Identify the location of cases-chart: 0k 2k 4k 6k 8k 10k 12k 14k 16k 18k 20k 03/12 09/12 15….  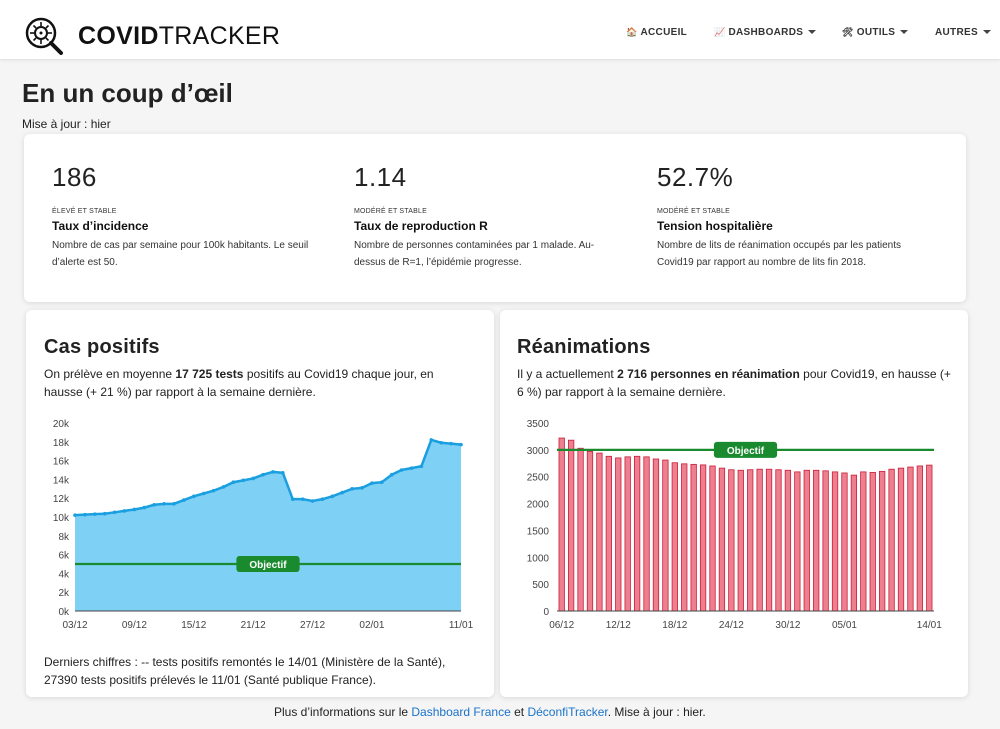
(260, 525).